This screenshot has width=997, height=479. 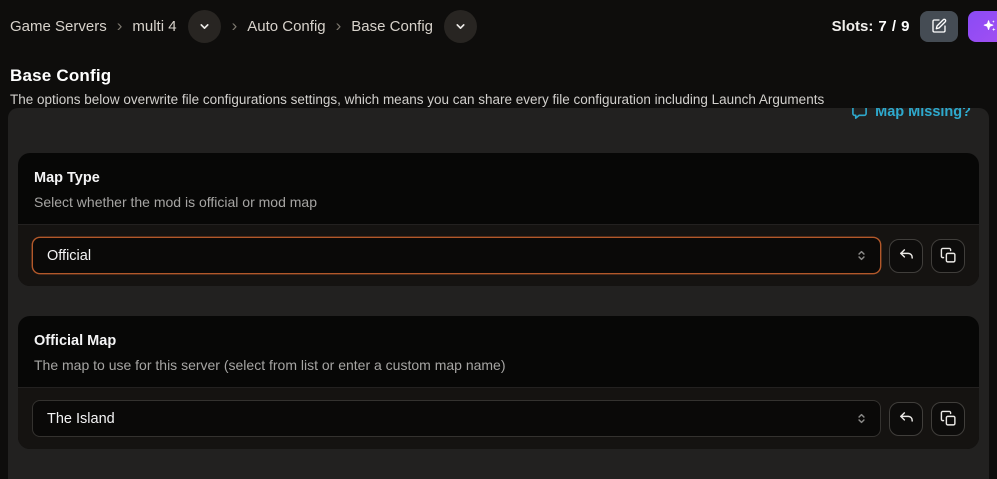 I want to click on server-dropdown-button, so click(x=204, y=26).